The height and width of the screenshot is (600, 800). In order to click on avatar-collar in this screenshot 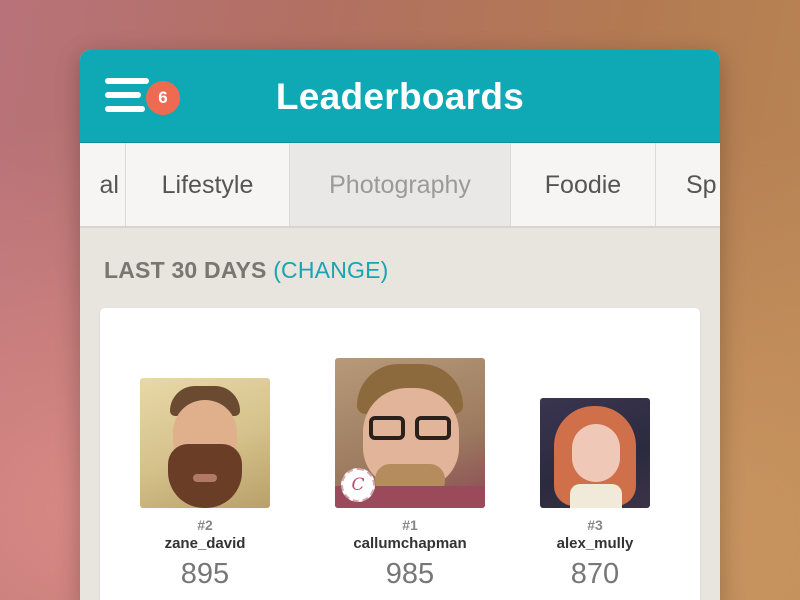, I will do `click(596, 496)`.